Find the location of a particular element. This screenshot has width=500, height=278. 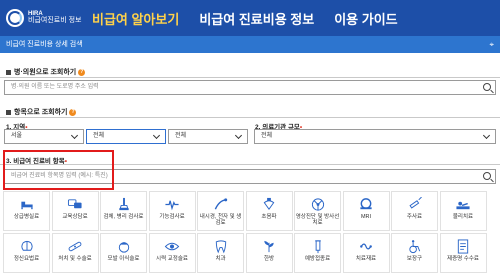

category-label: 내시경, 천자 및 생검료 is located at coordinates (220, 220).